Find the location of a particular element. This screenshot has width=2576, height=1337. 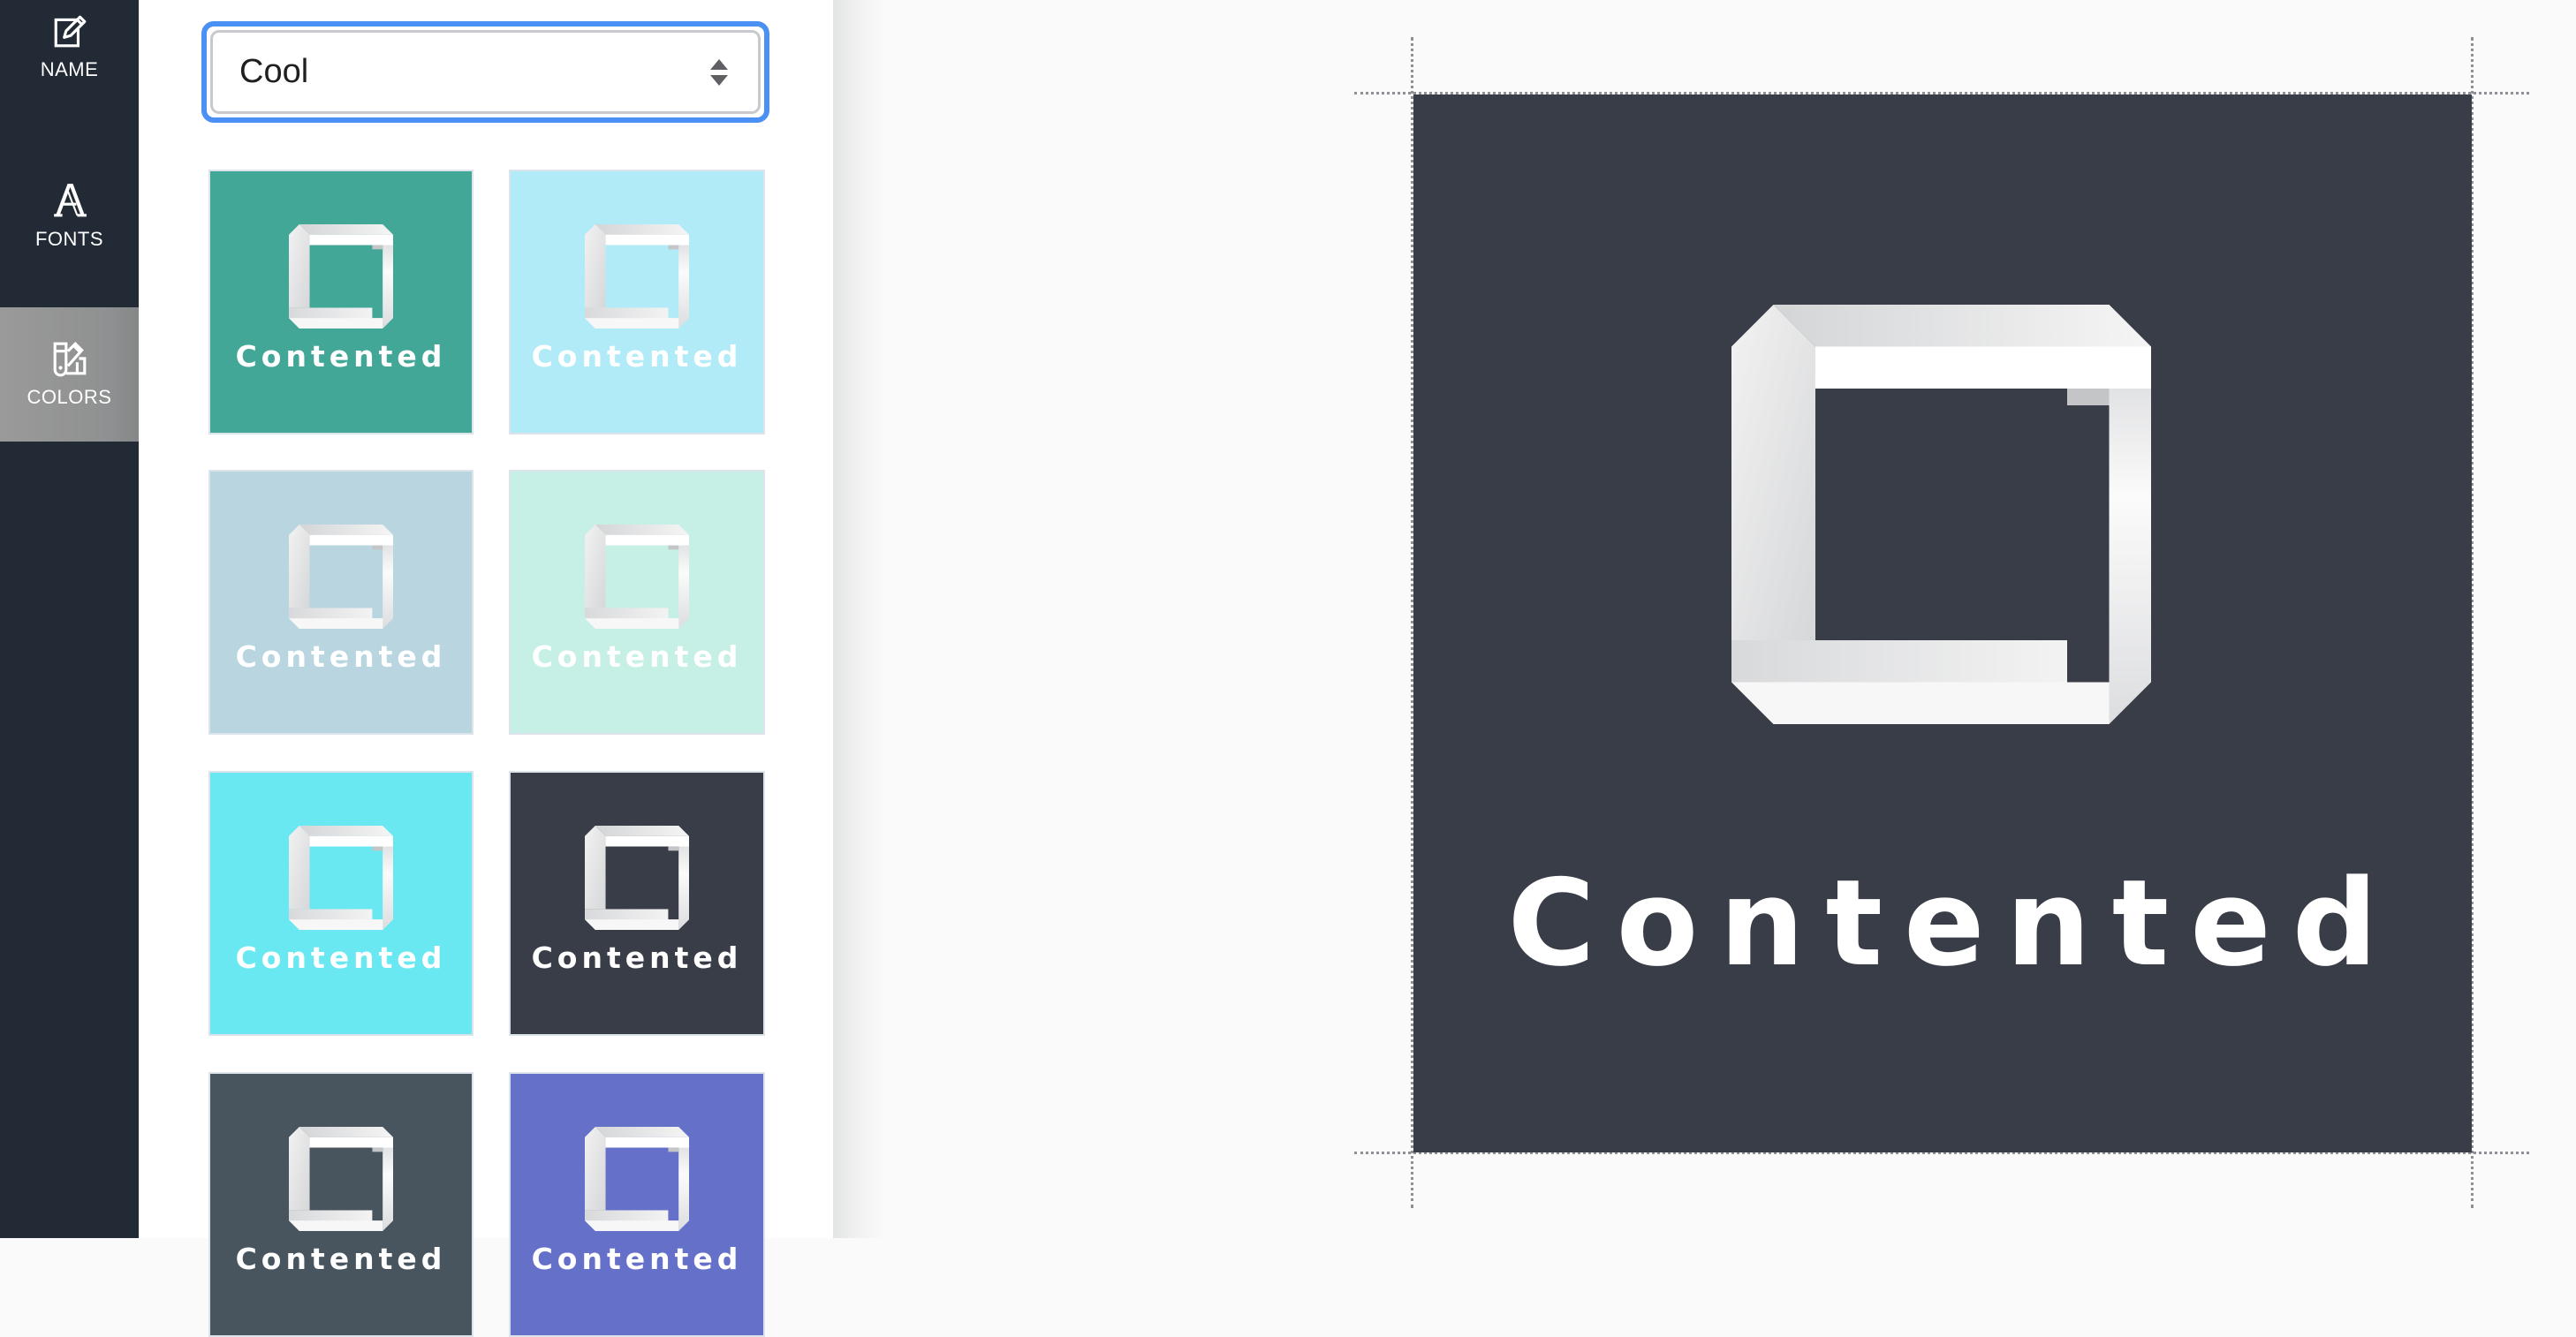

palette-select-field: Cool is located at coordinates (485, 72).